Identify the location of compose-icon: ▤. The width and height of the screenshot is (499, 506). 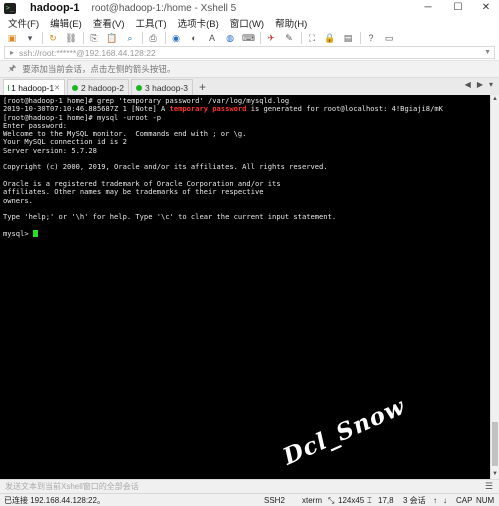
(348, 38).